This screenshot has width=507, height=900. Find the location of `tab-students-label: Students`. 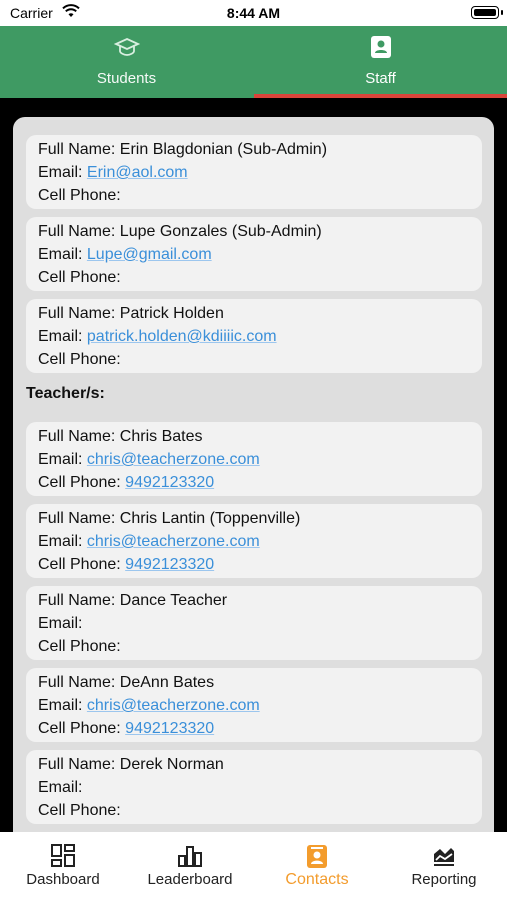

tab-students-label: Students is located at coordinates (126, 78).